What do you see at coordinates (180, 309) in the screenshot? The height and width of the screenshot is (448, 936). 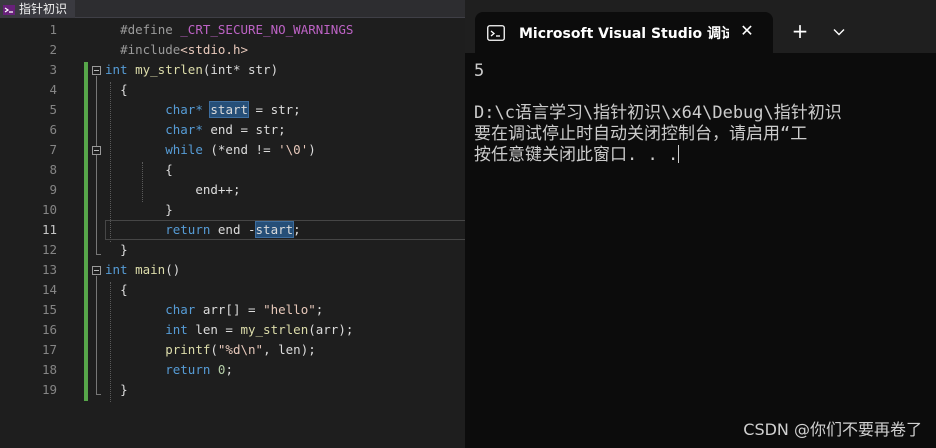 I see `type-keyword: char` at bounding box center [180, 309].